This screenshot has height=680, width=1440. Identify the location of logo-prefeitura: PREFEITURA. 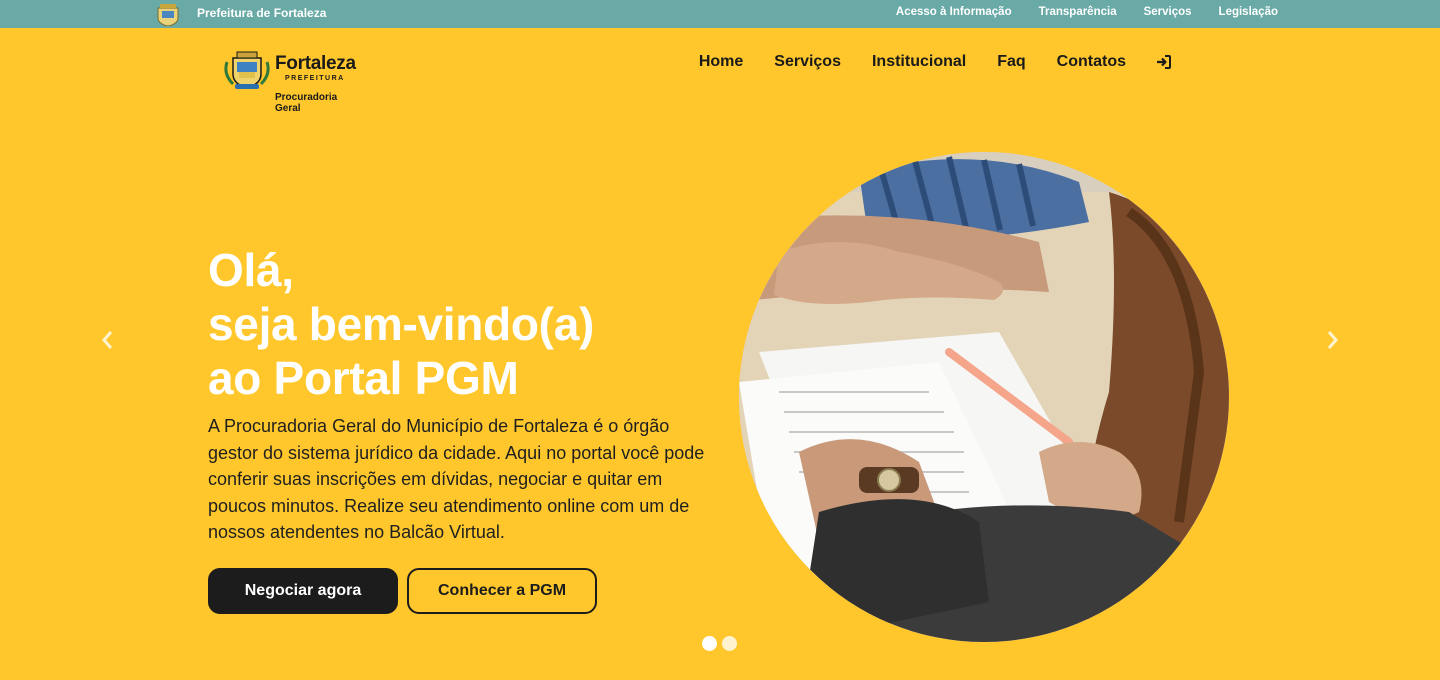
(315, 78).